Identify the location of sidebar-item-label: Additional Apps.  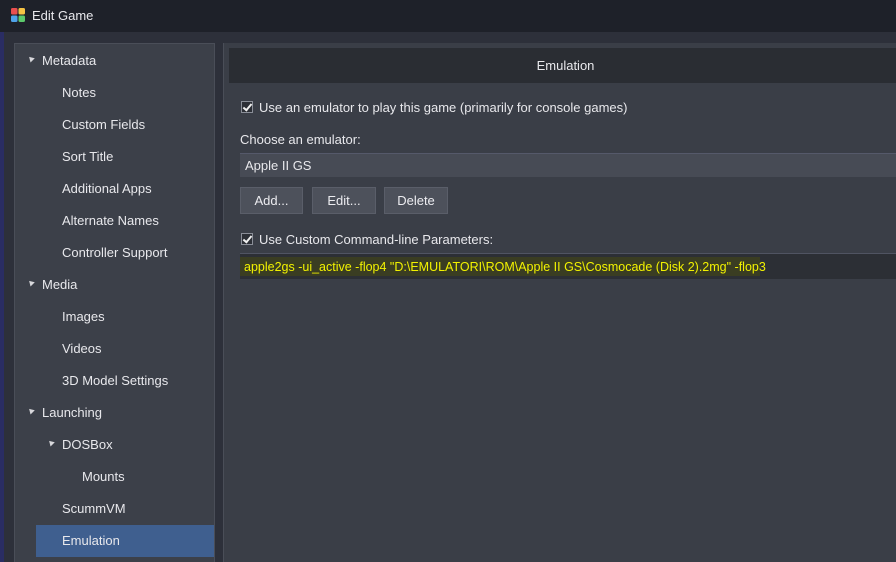
(107, 188).